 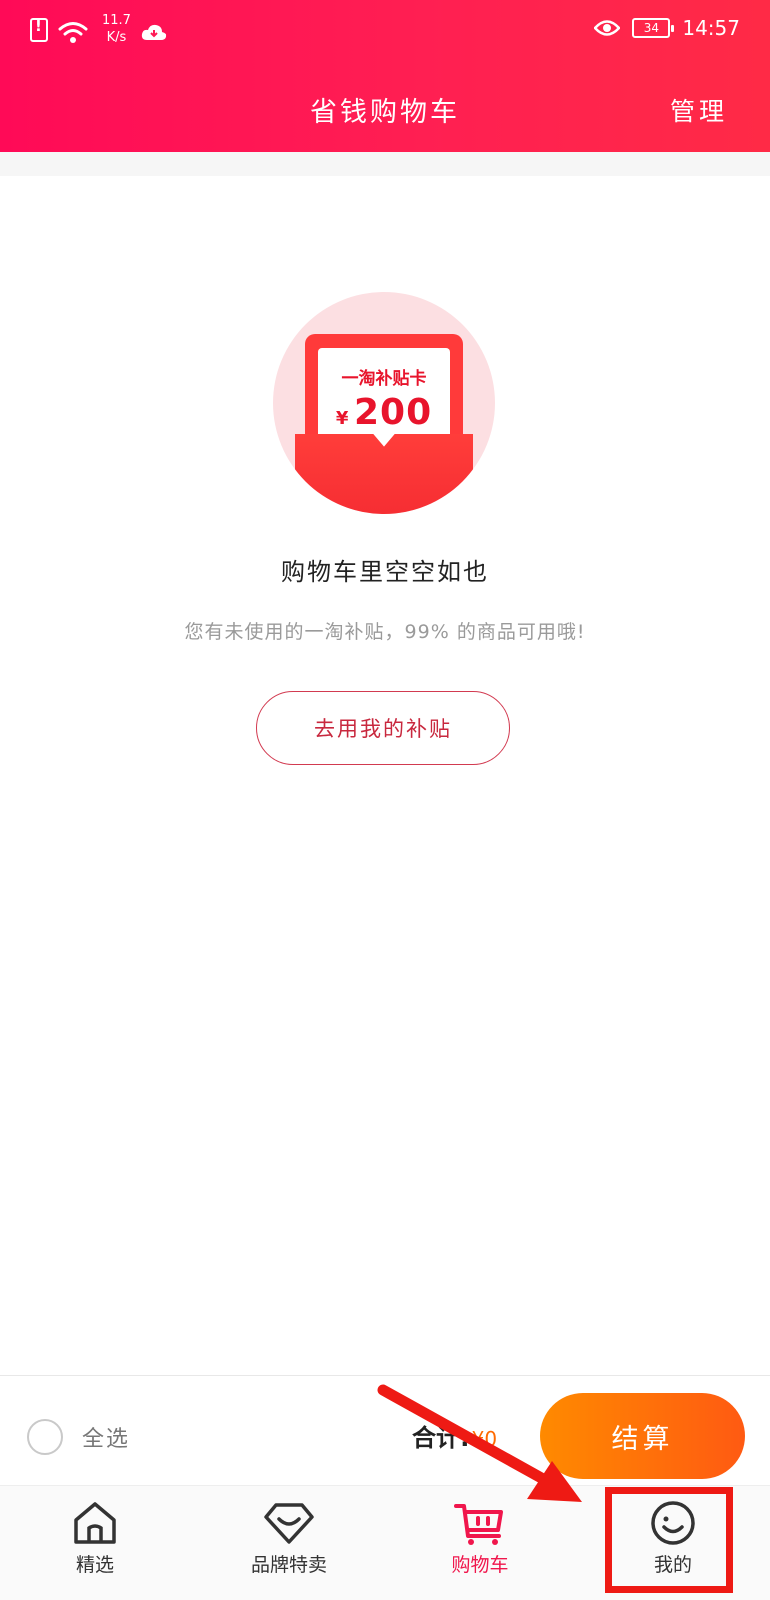 I want to click on page-title: 省钱购物车, so click(x=385, y=112).